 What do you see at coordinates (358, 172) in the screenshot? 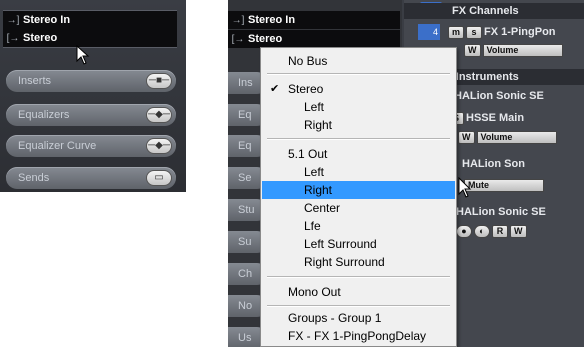
I see `menu-item-5-1-left: Left` at bounding box center [358, 172].